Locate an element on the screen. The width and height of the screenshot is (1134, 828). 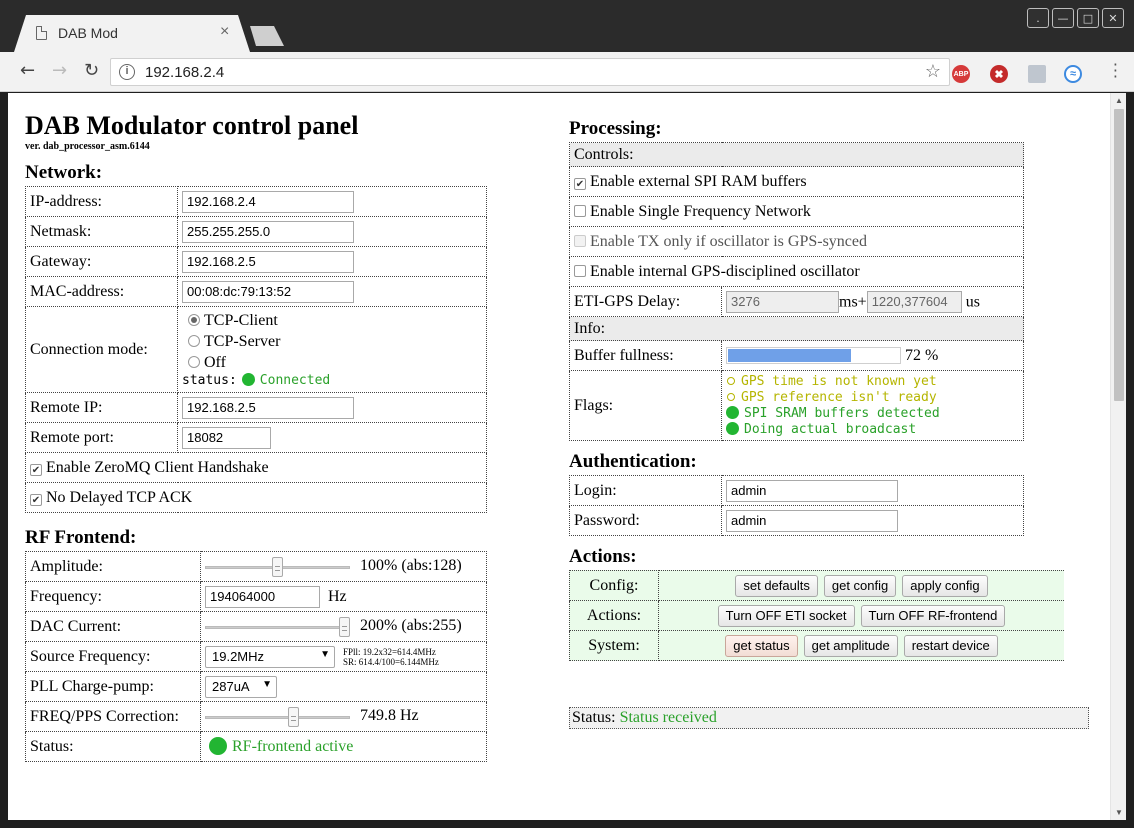
dac-slider is located at coordinates (277, 626).